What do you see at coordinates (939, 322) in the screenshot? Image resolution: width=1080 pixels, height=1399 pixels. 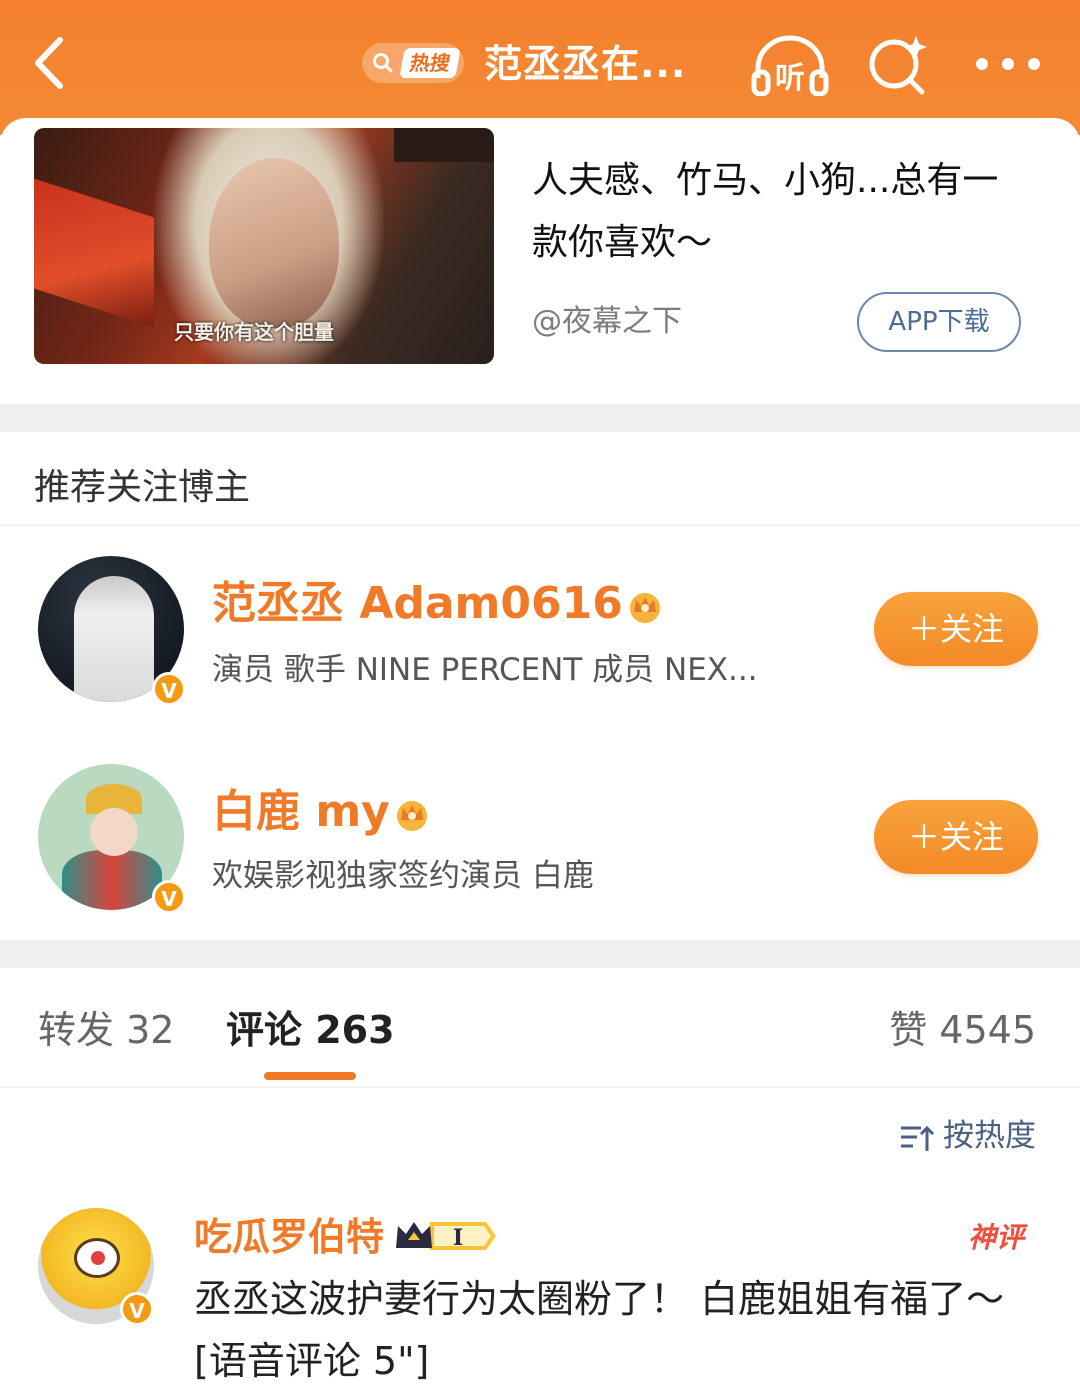 I see `app-download-button: APP下载` at bounding box center [939, 322].